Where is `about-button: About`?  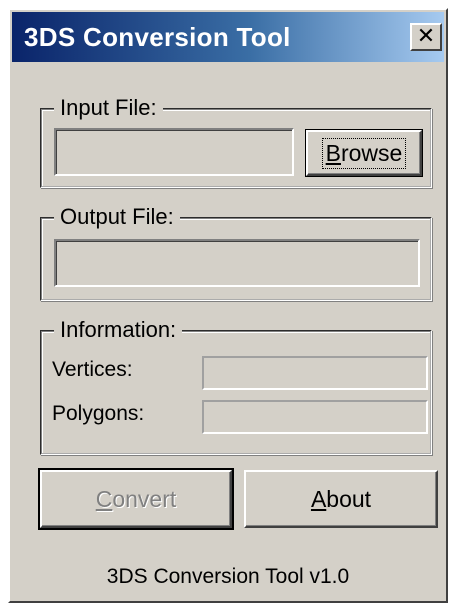
about-button: About is located at coordinates (341, 499).